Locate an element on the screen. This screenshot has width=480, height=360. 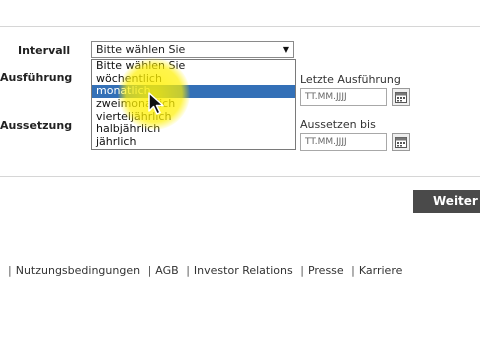
triangle-down-icon: ▼ is located at coordinates (285, 49).